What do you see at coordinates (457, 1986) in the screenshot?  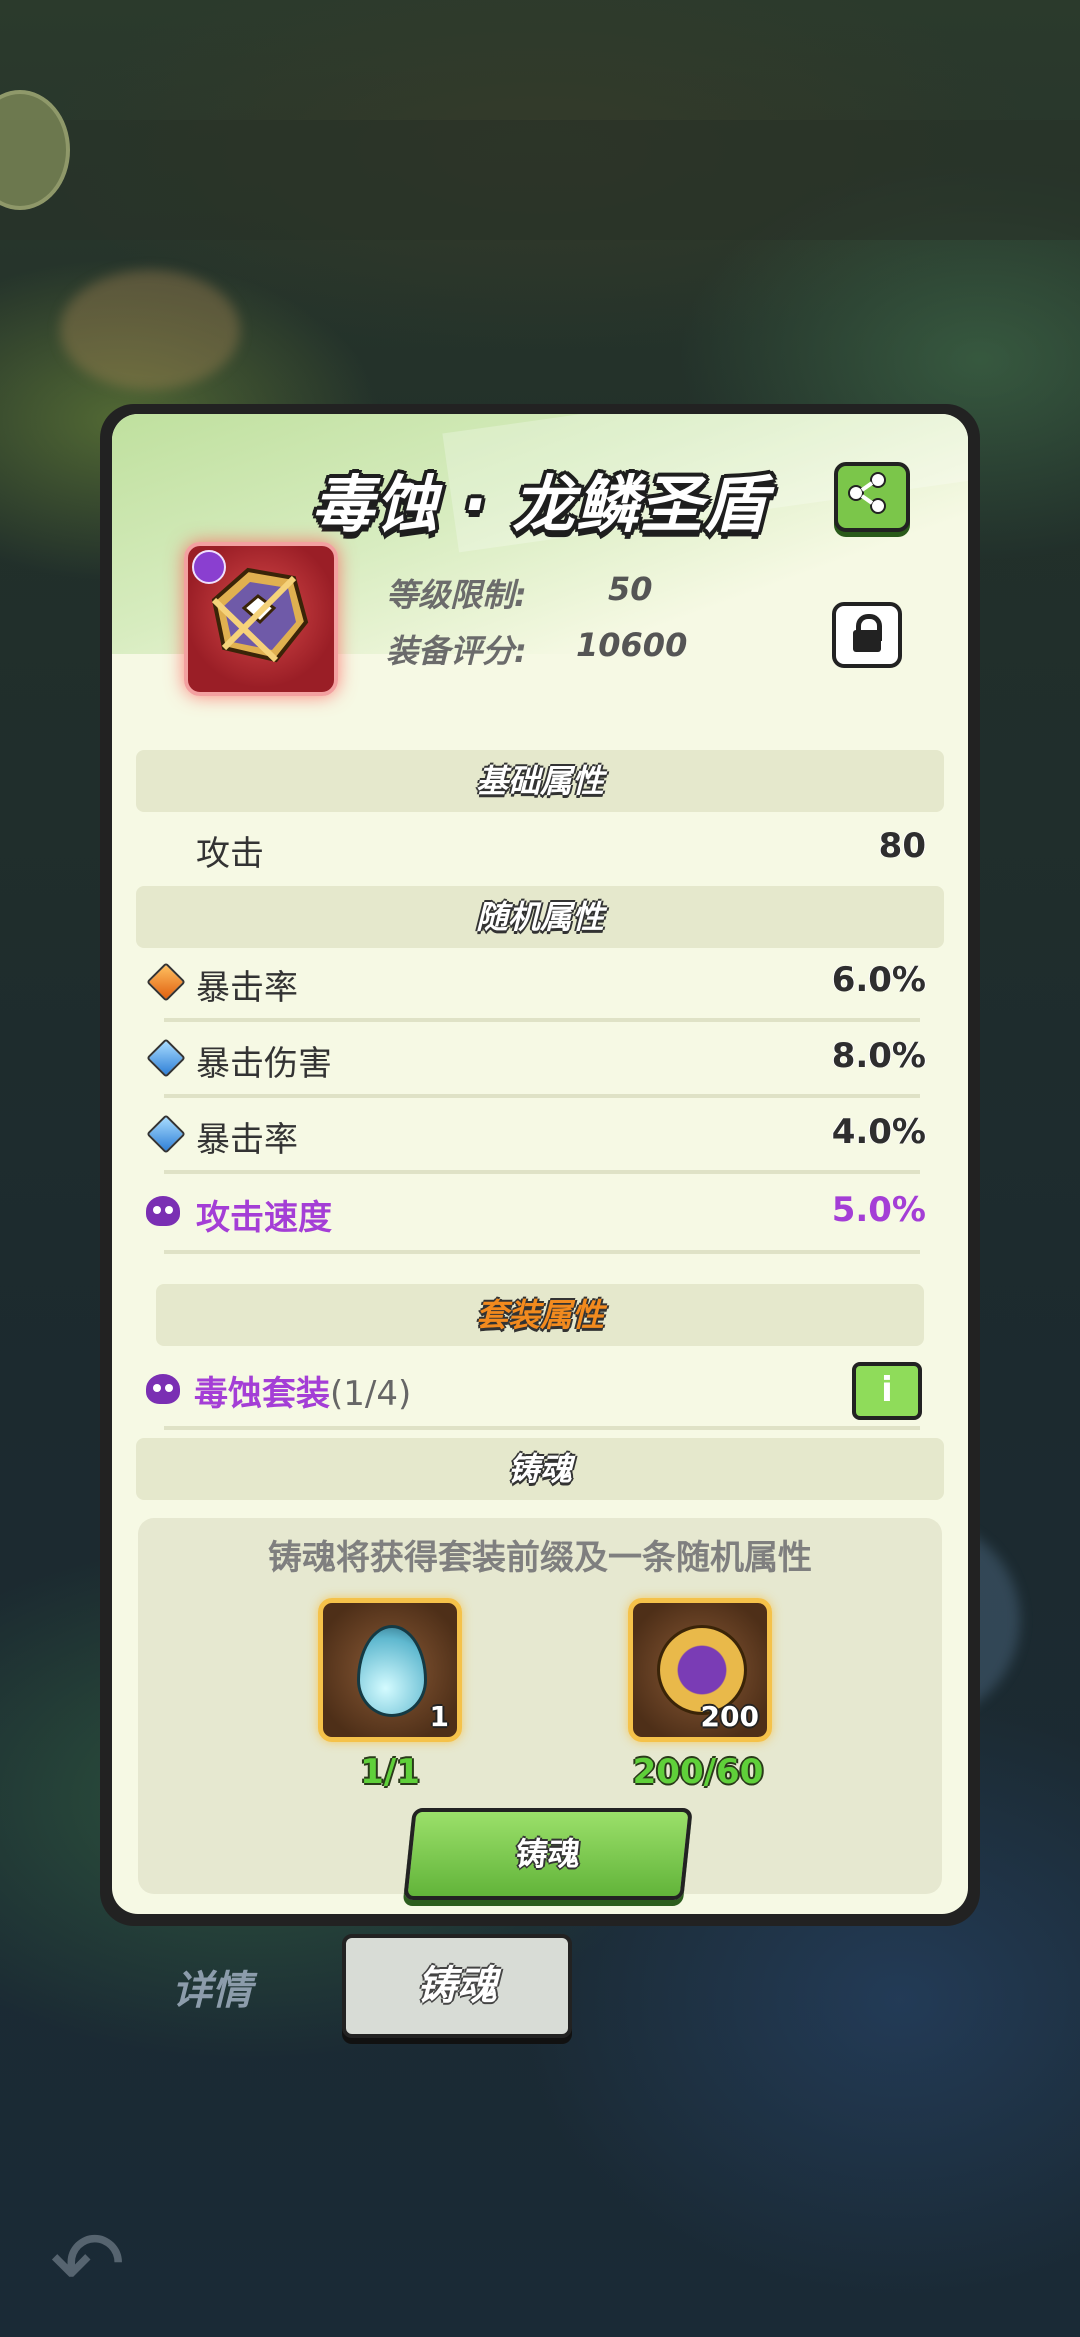 I see `tab-forge: 铸魂` at bounding box center [457, 1986].